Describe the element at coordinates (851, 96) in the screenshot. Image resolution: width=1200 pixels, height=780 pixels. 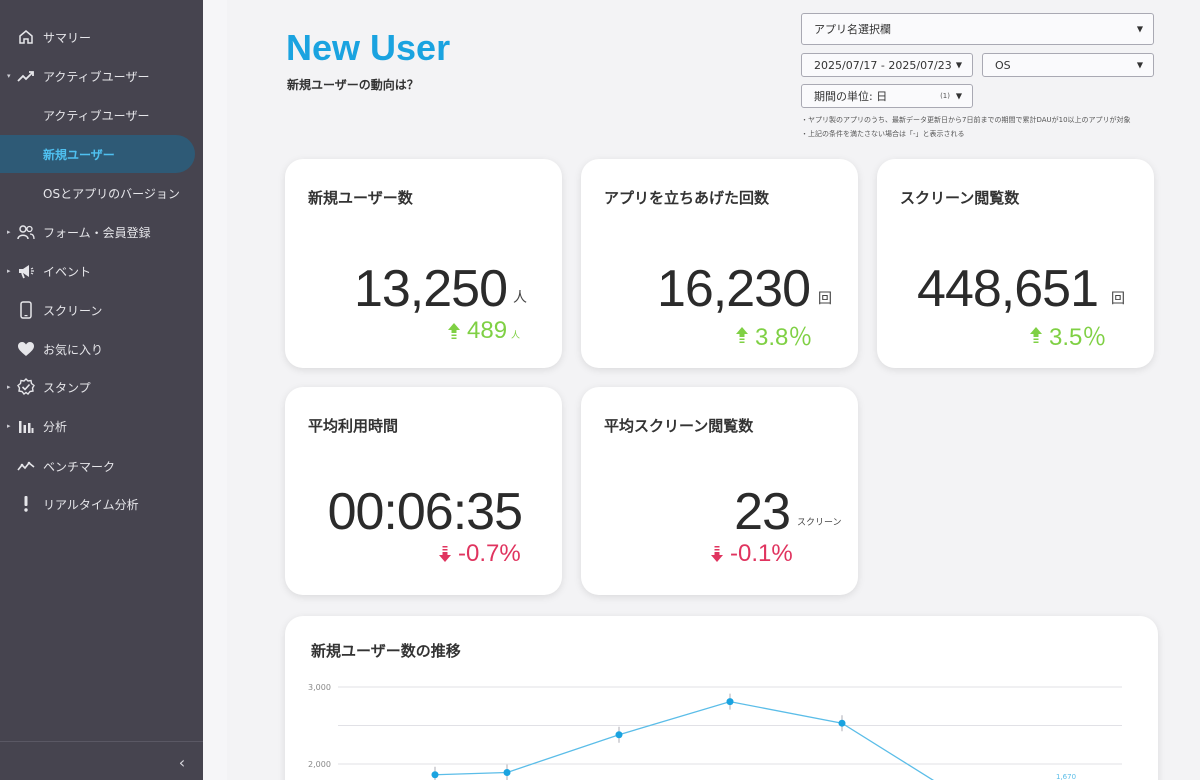
I see `period-unit-value: 期間の単位: 日` at that location.